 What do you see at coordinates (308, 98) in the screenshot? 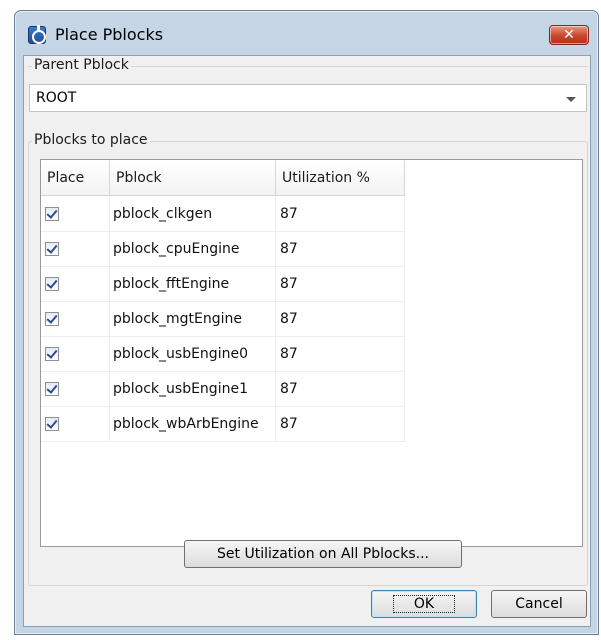
I see `parent-pblock-select: ROOT` at bounding box center [308, 98].